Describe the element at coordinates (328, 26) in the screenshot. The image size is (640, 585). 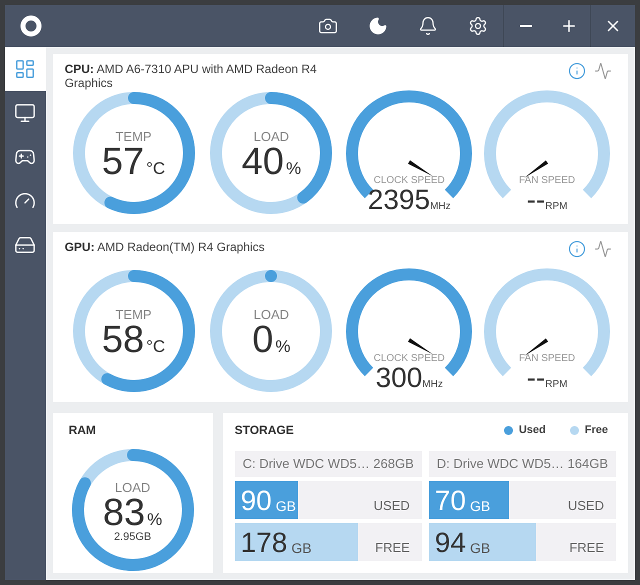
I see `camera-icon` at that location.